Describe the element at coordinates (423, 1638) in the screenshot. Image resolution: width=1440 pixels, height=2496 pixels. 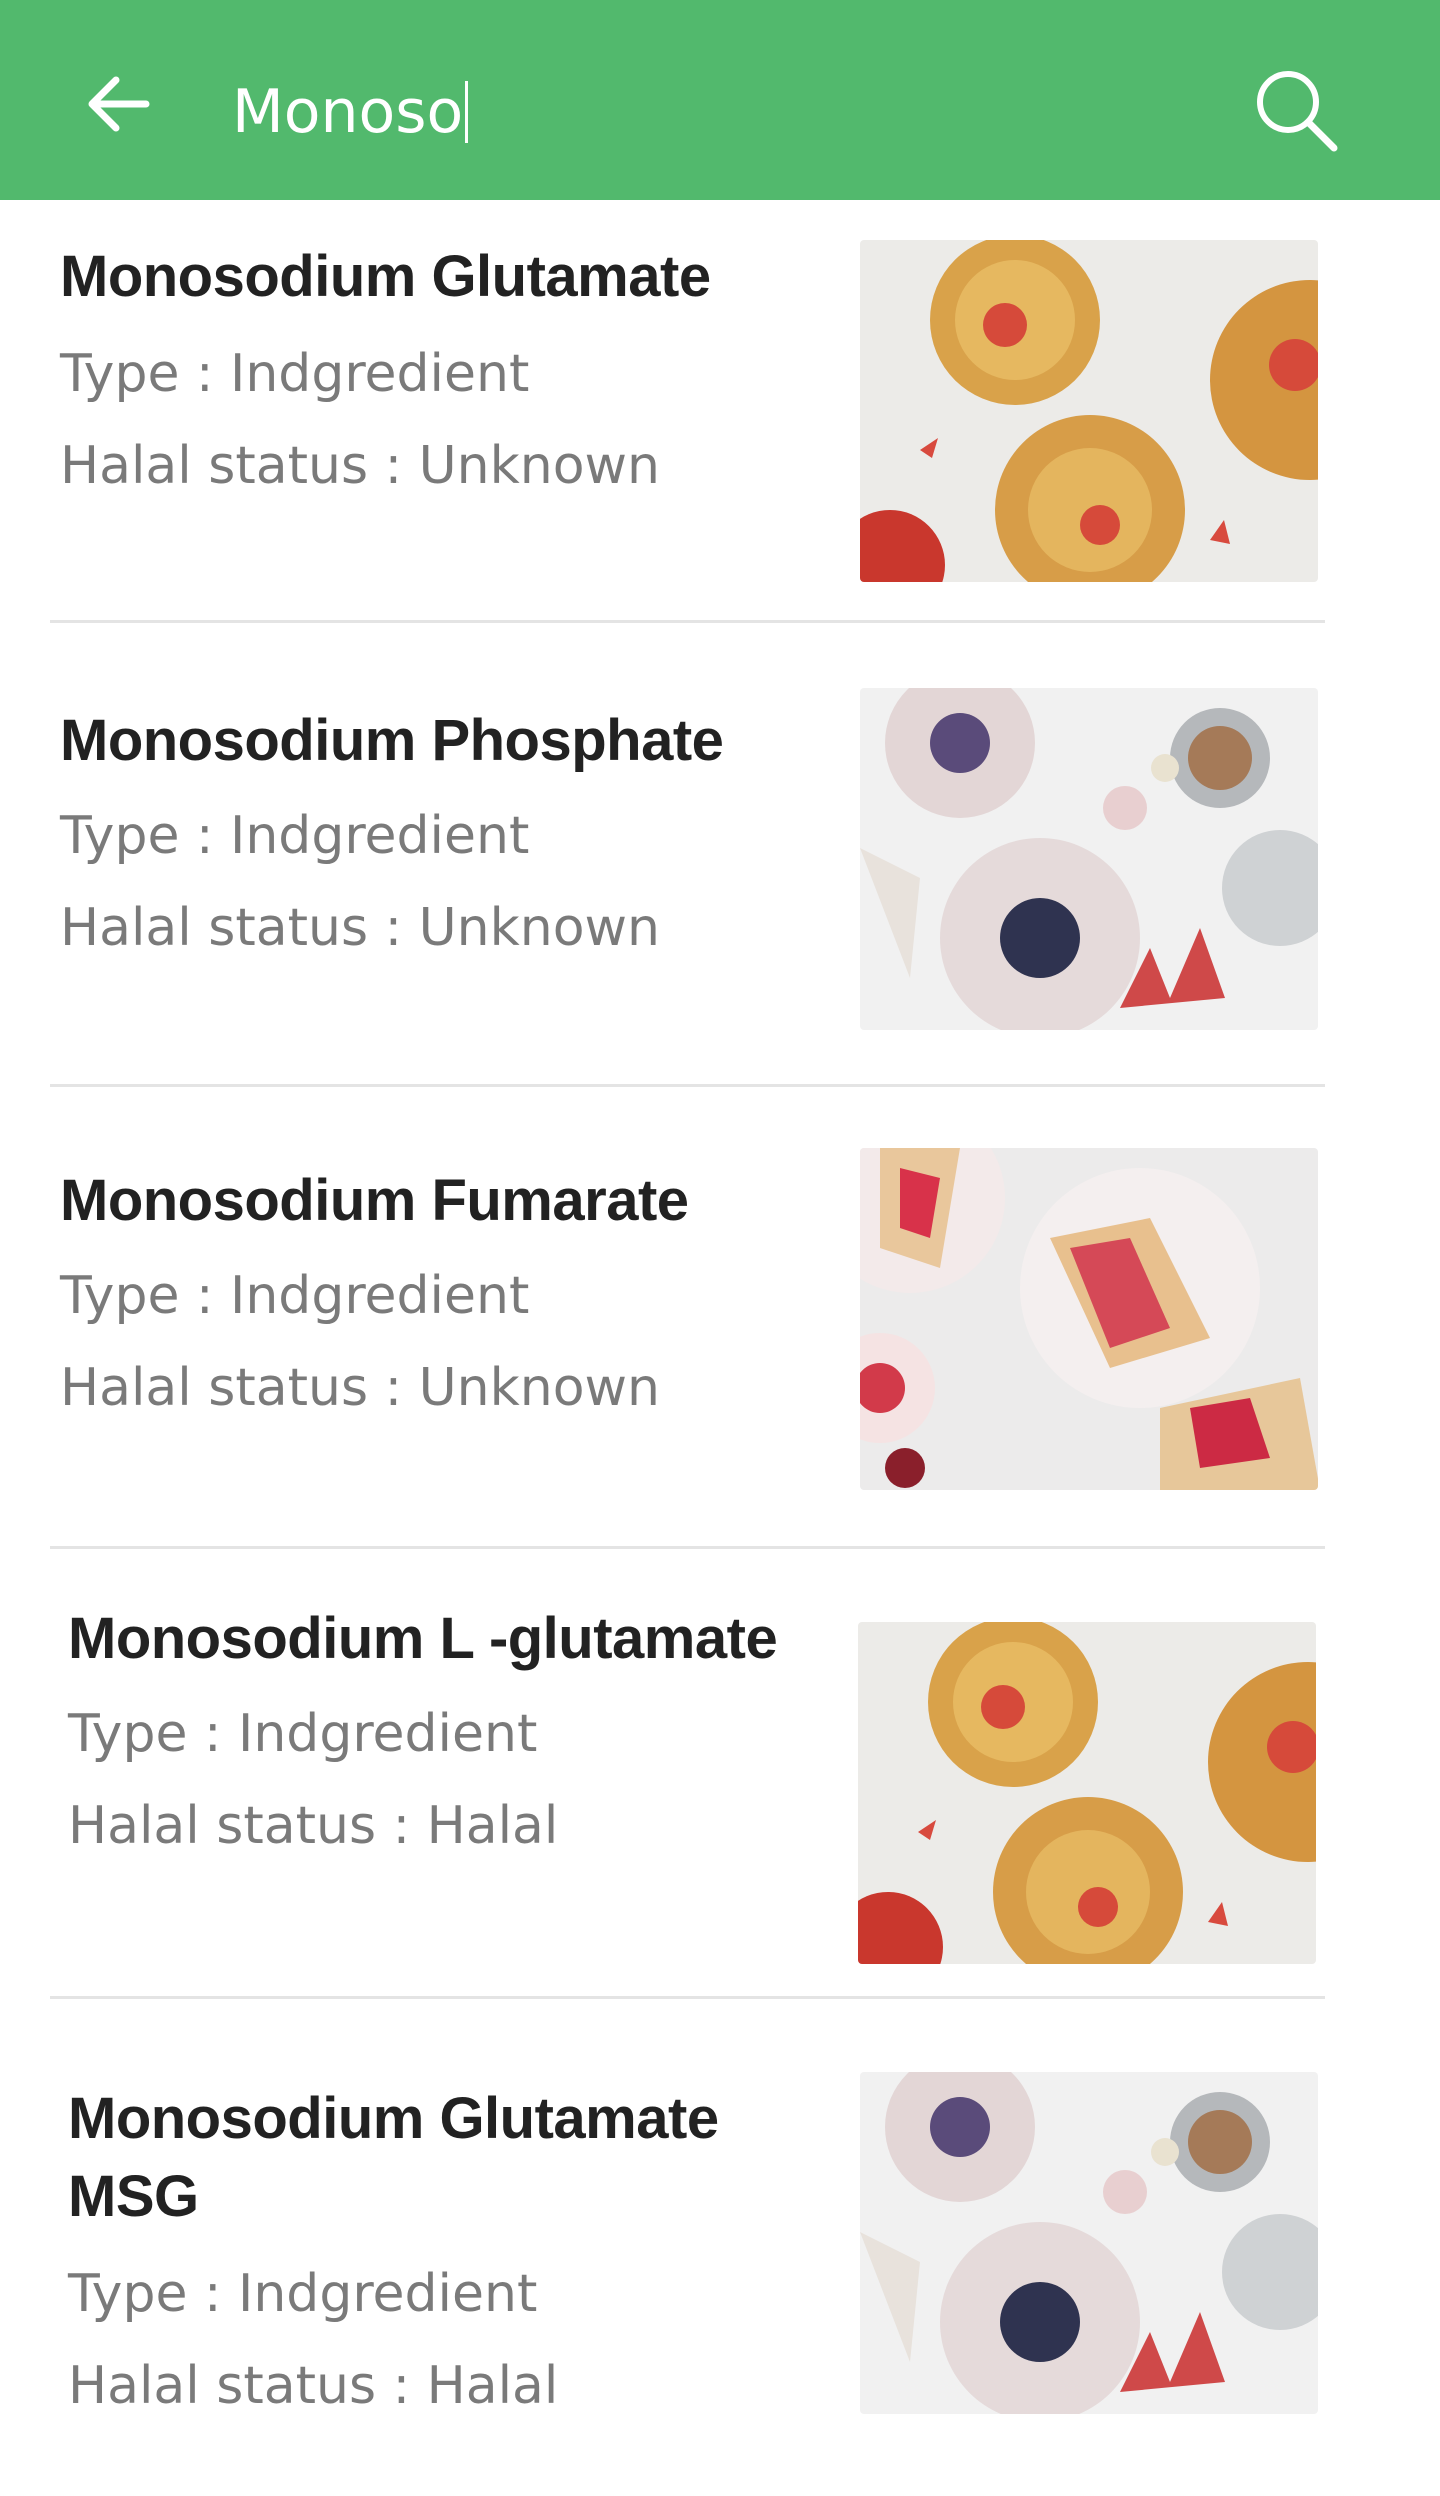
I see `item-title: Monosodium L -glutamate` at that location.